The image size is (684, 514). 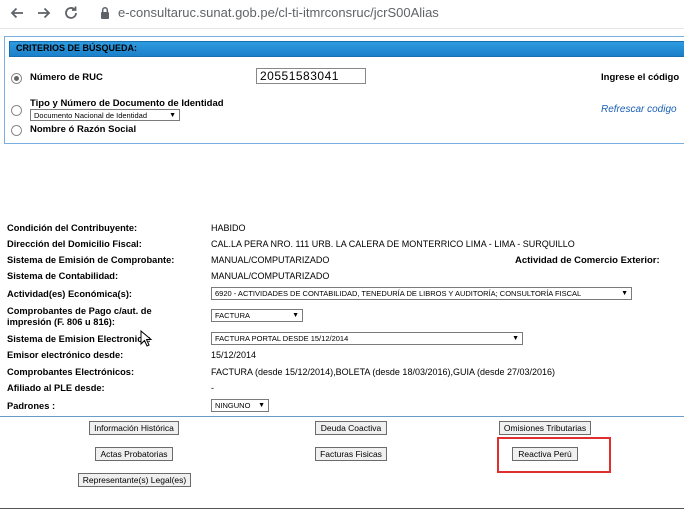 I want to click on refresh-code-link: Refrescar codigo, so click(x=639, y=109).